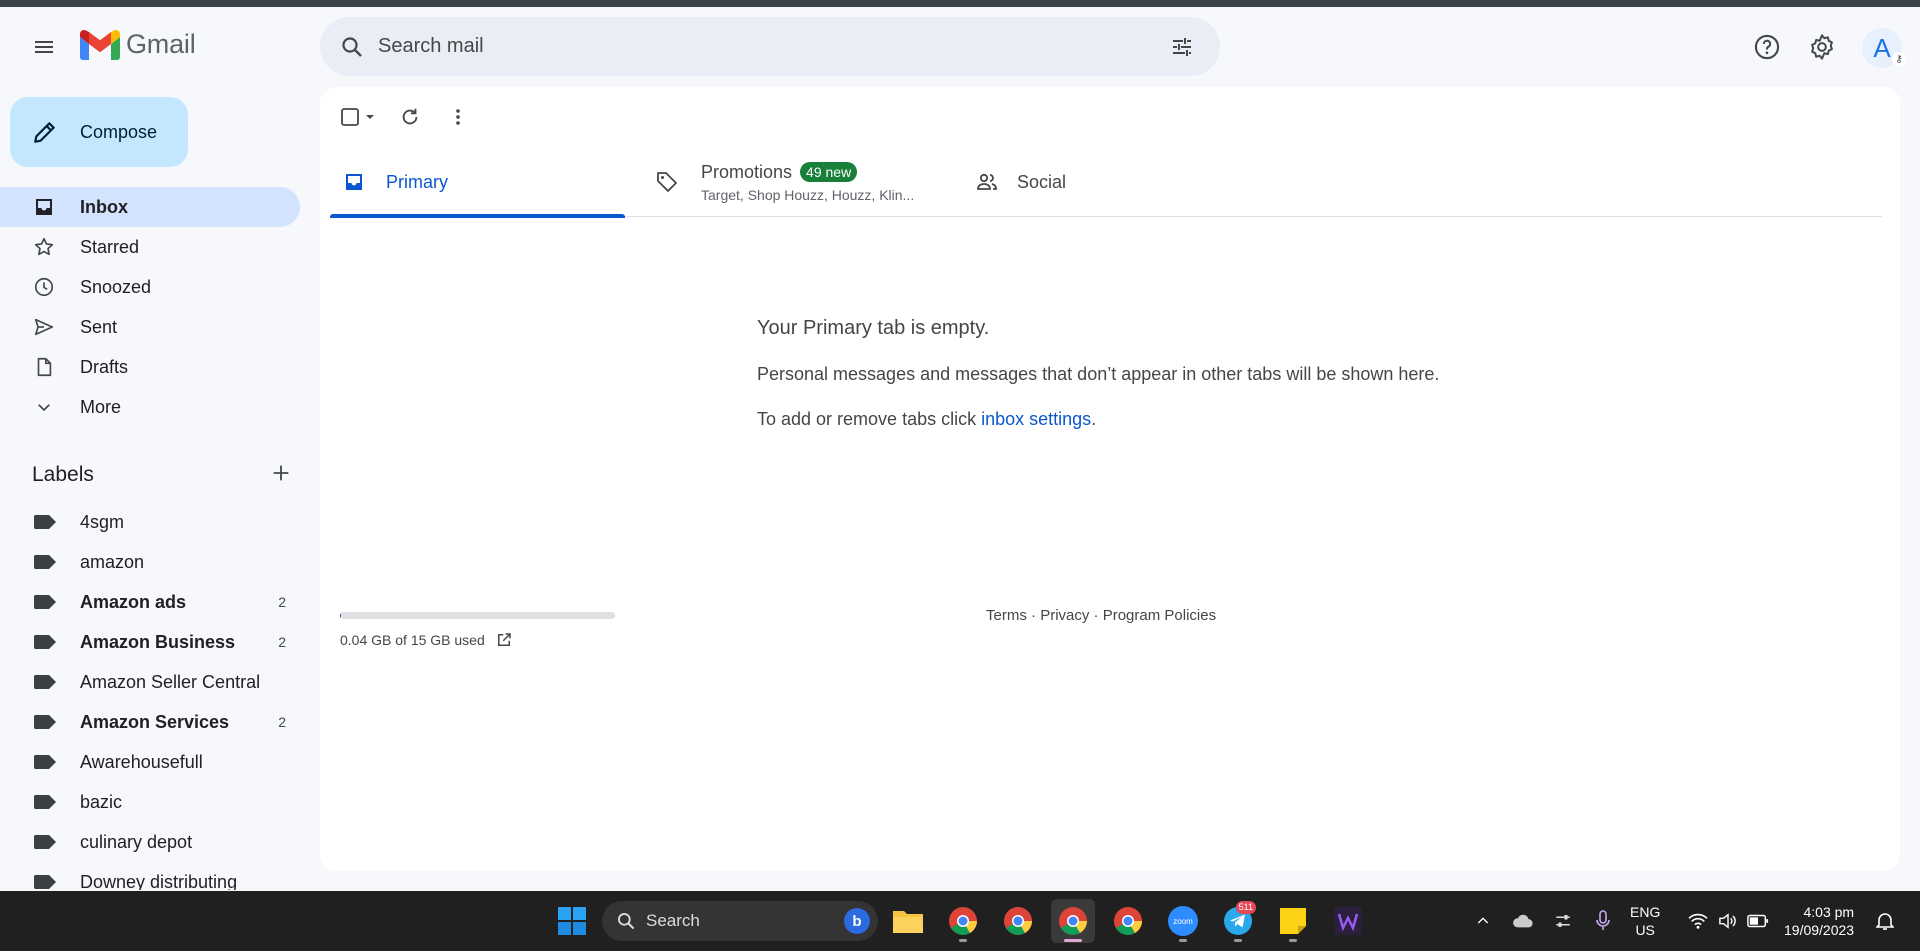 Image resolution: width=1920 pixels, height=951 pixels. I want to click on chevron-down-icon, so click(44, 407).